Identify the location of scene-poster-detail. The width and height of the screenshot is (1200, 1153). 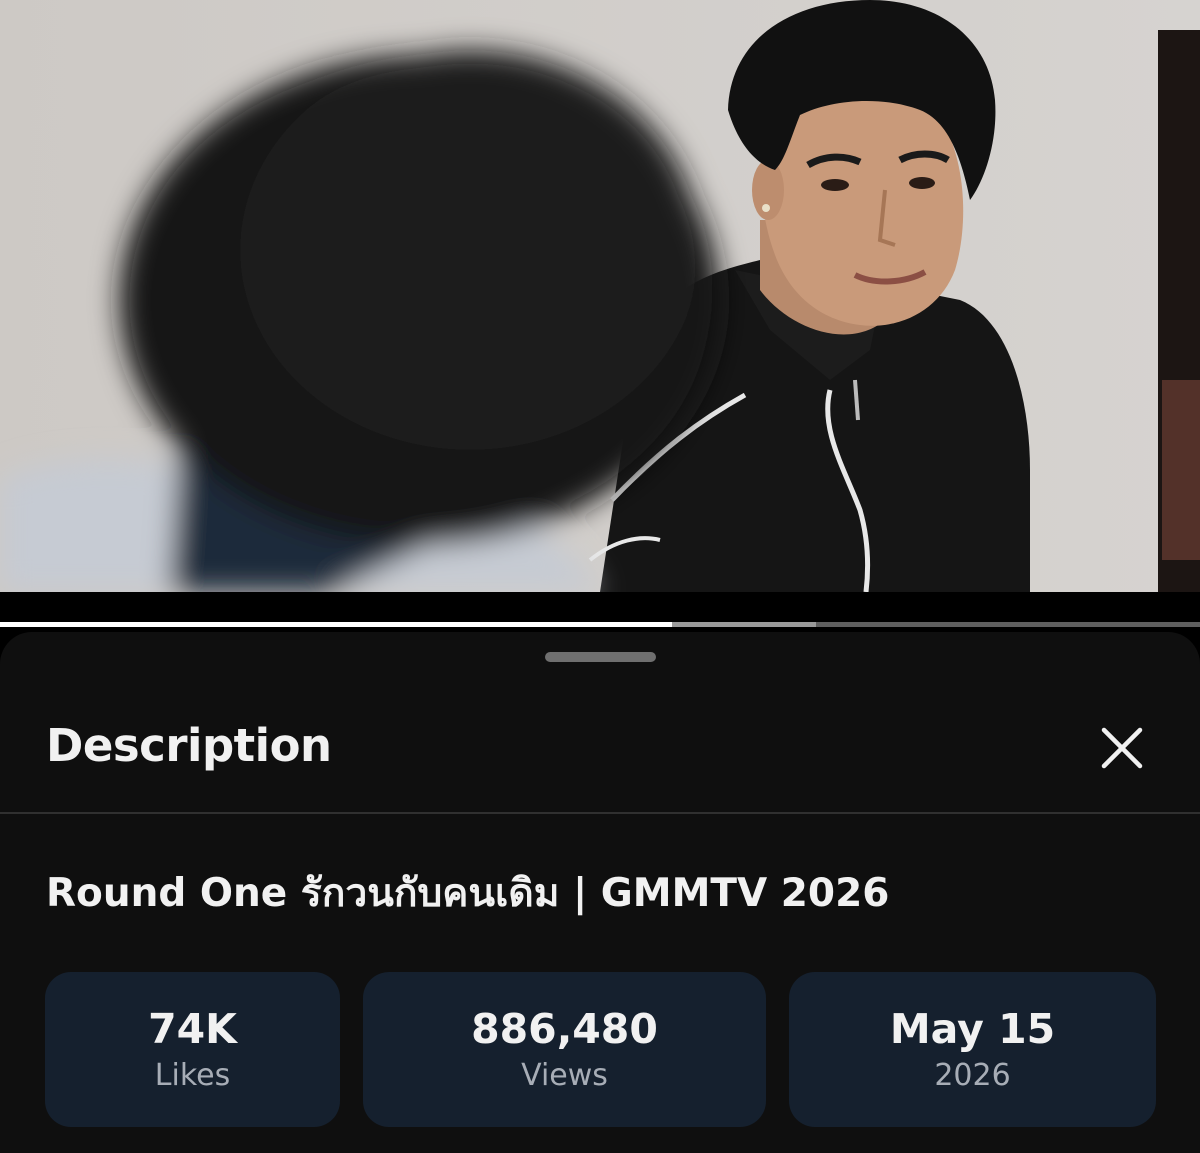
(1181, 470).